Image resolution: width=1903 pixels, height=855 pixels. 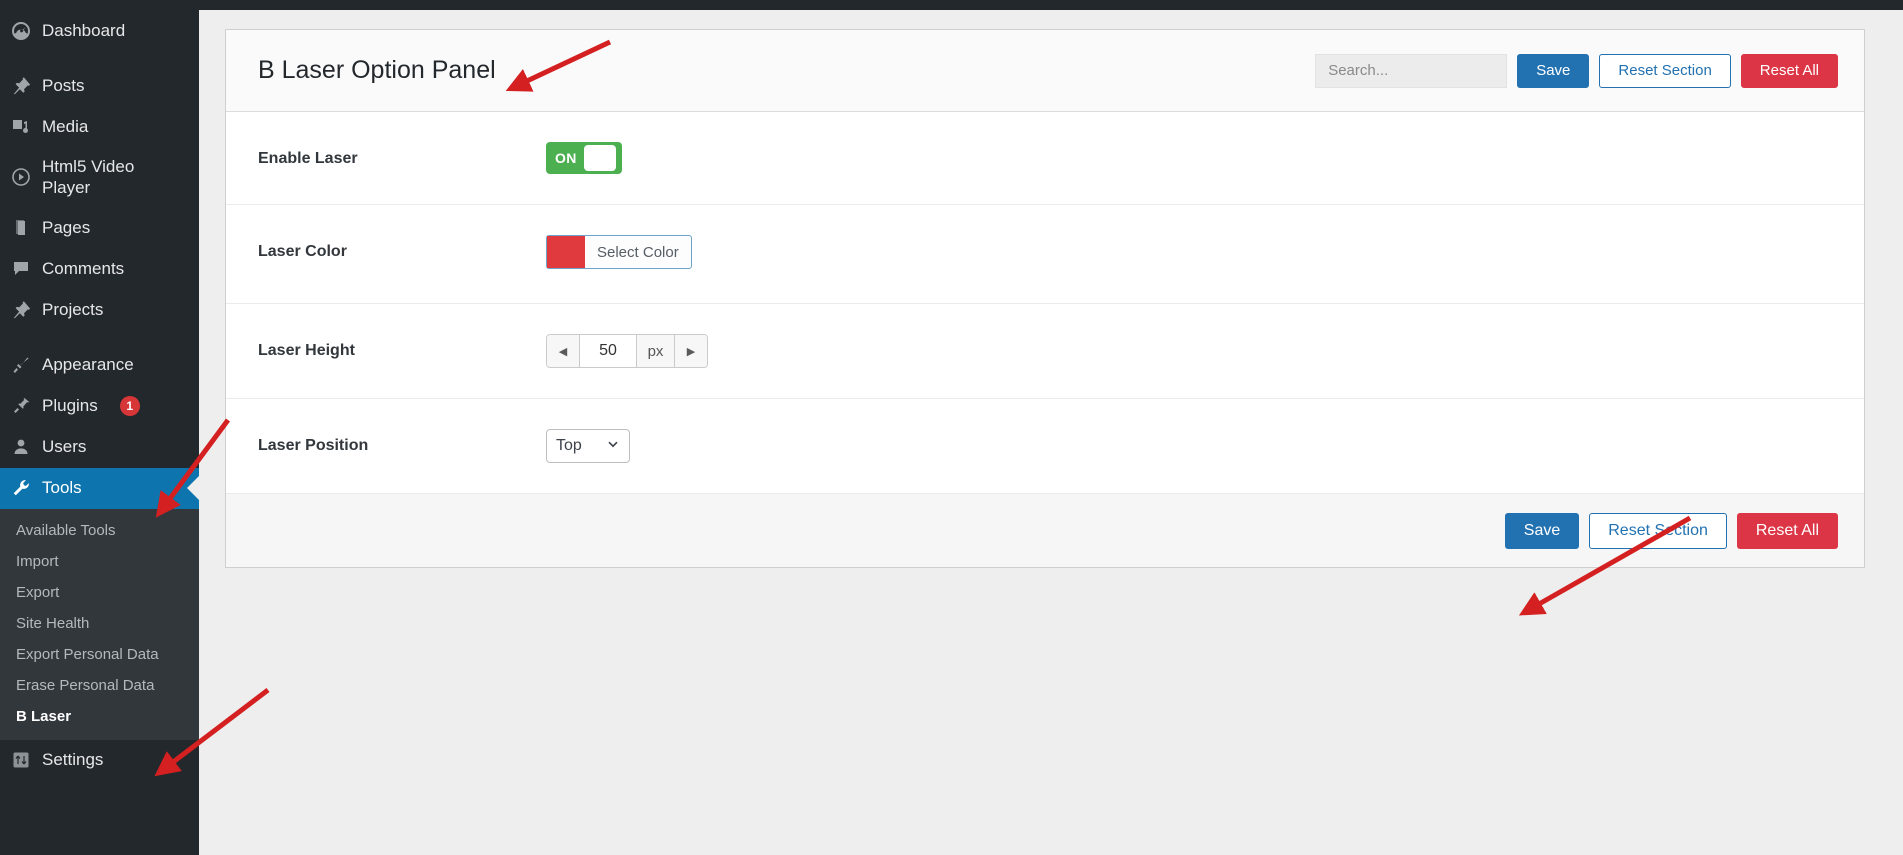 I want to click on field-laser-height: Laser Height ◀ px ▶, so click(x=1045, y=351).